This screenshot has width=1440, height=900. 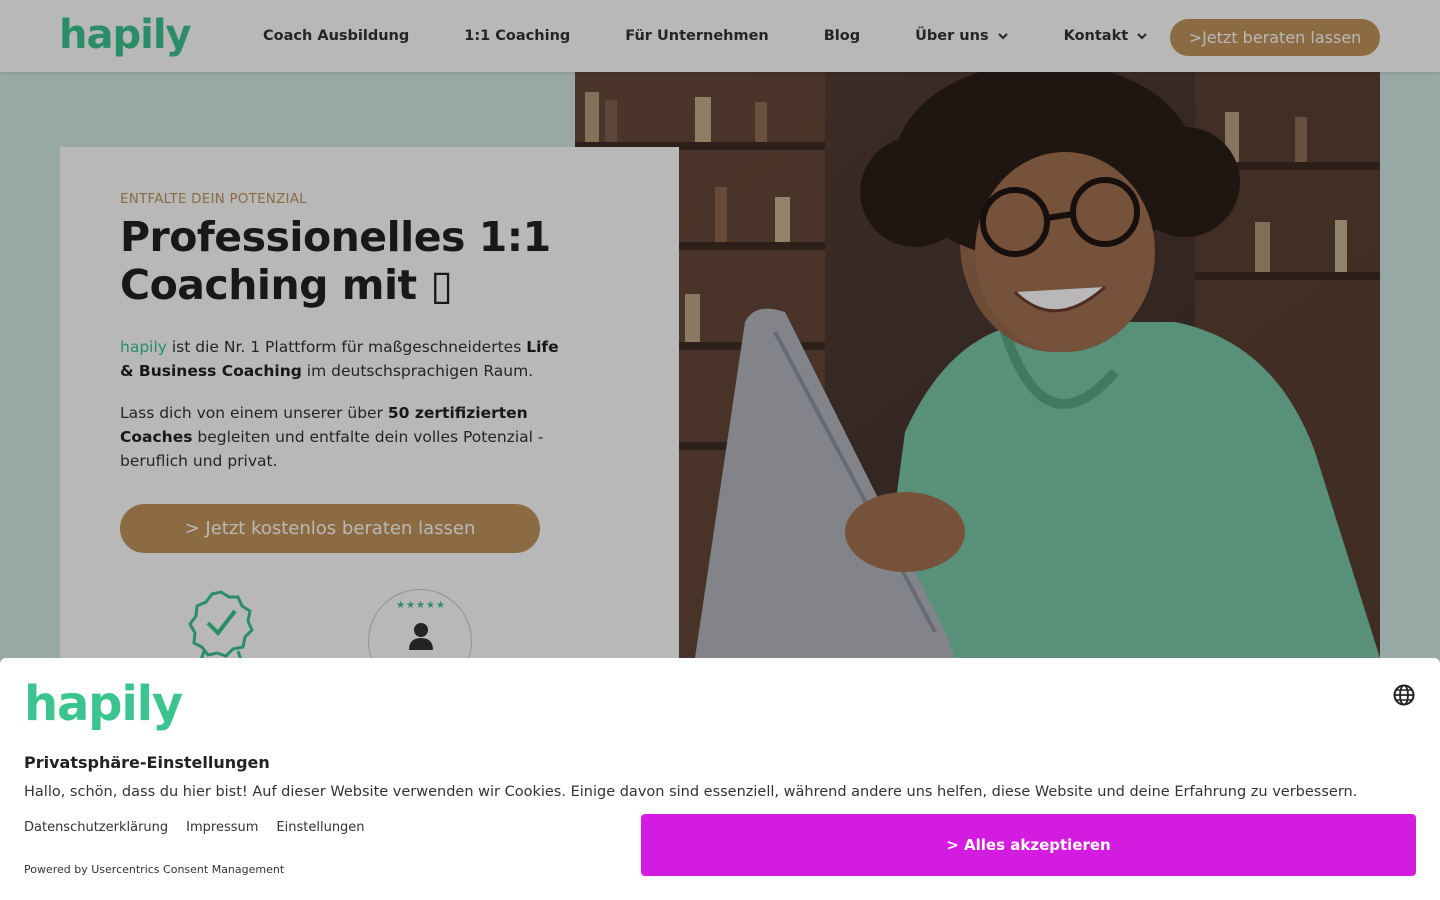 I want to click on accept-all-button: > Alles akzeptieren, so click(x=1028, y=845).